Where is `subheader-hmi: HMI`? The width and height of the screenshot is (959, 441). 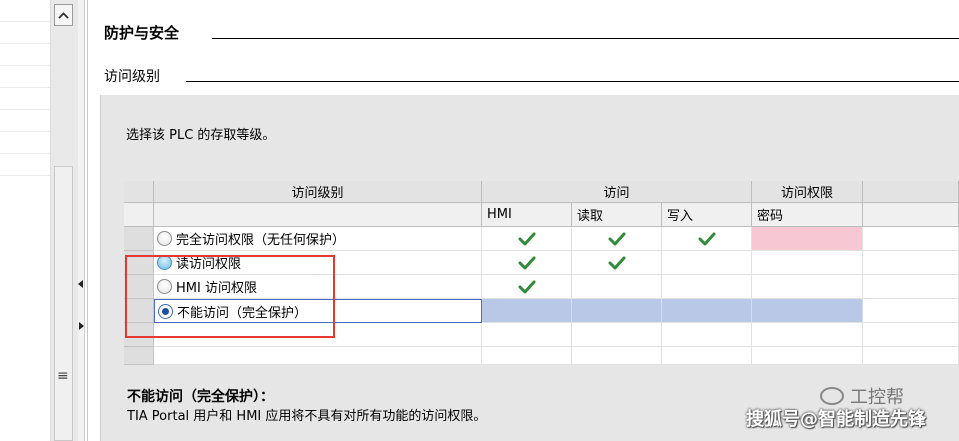
subheader-hmi: HMI is located at coordinates (527, 215).